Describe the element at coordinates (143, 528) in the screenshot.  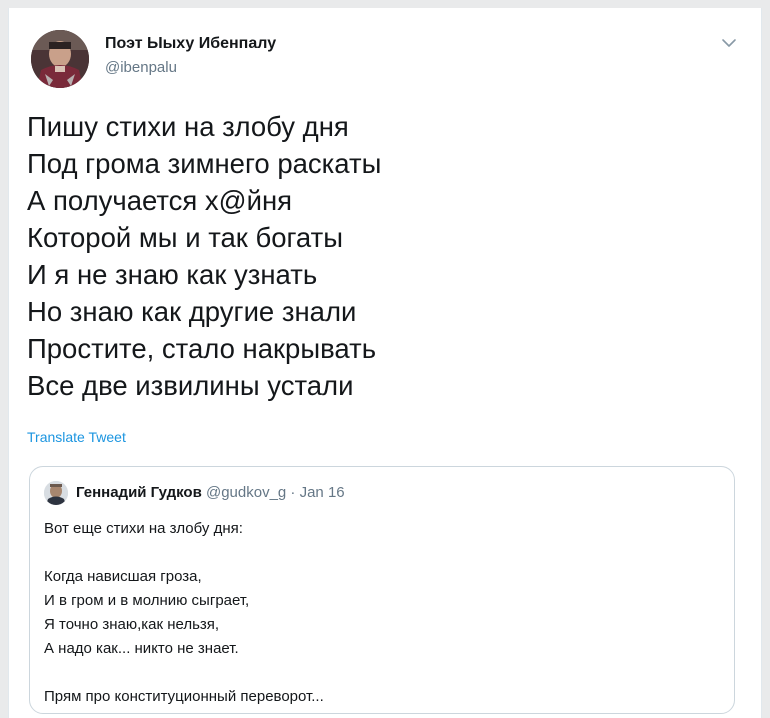
I see `quoted-intro: Вот еще стихи на злобу дня:` at that location.